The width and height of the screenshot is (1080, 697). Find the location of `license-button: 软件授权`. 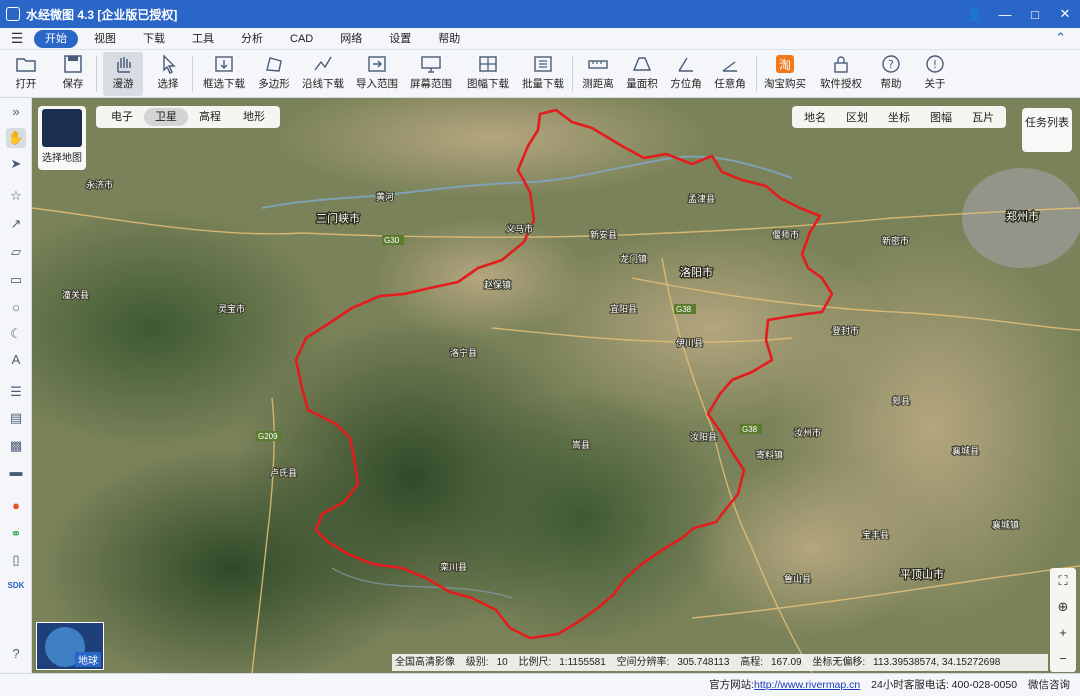

license-button: 软件授权 is located at coordinates (841, 74).